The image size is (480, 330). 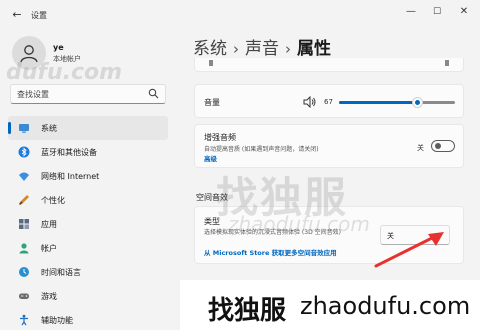 I want to click on enhance-audio-description: 自动提高音质 (如果遇到声音问题，请关闭), so click(x=261, y=149).